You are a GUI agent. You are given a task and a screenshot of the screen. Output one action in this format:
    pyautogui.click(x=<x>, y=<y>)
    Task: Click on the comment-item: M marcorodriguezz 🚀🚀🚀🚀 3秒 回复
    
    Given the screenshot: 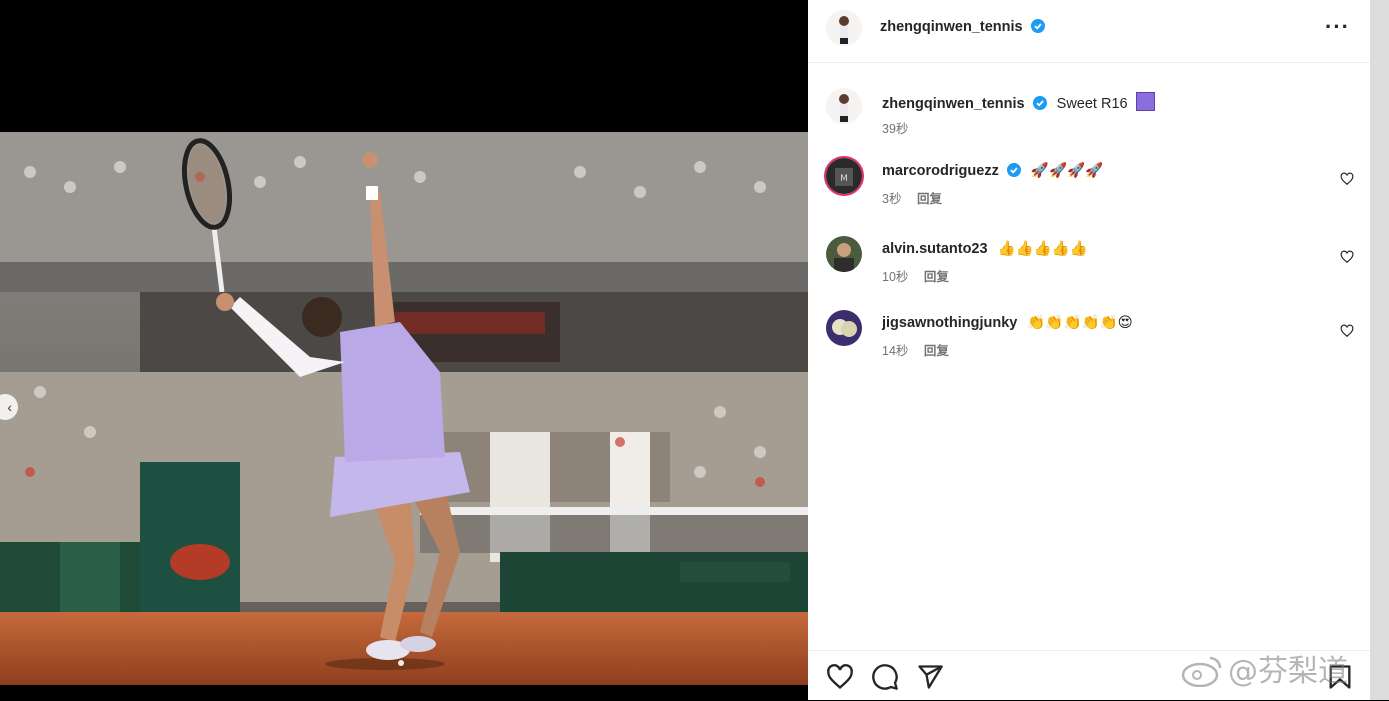 What is the action you would take?
    pyautogui.click(x=1090, y=185)
    